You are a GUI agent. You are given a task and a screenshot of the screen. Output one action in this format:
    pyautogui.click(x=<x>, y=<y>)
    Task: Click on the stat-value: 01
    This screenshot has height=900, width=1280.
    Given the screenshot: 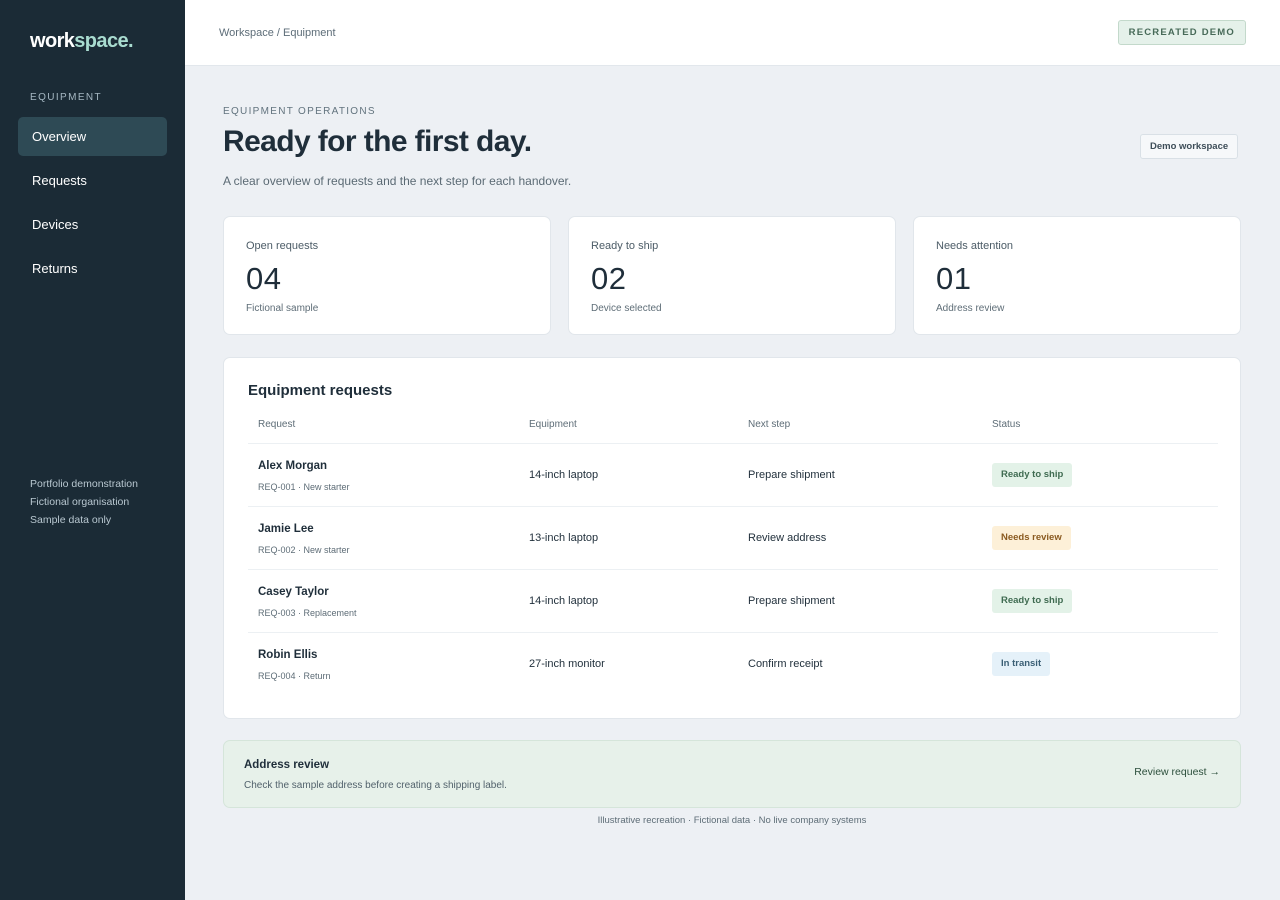 What is the action you would take?
    pyautogui.click(x=954, y=278)
    